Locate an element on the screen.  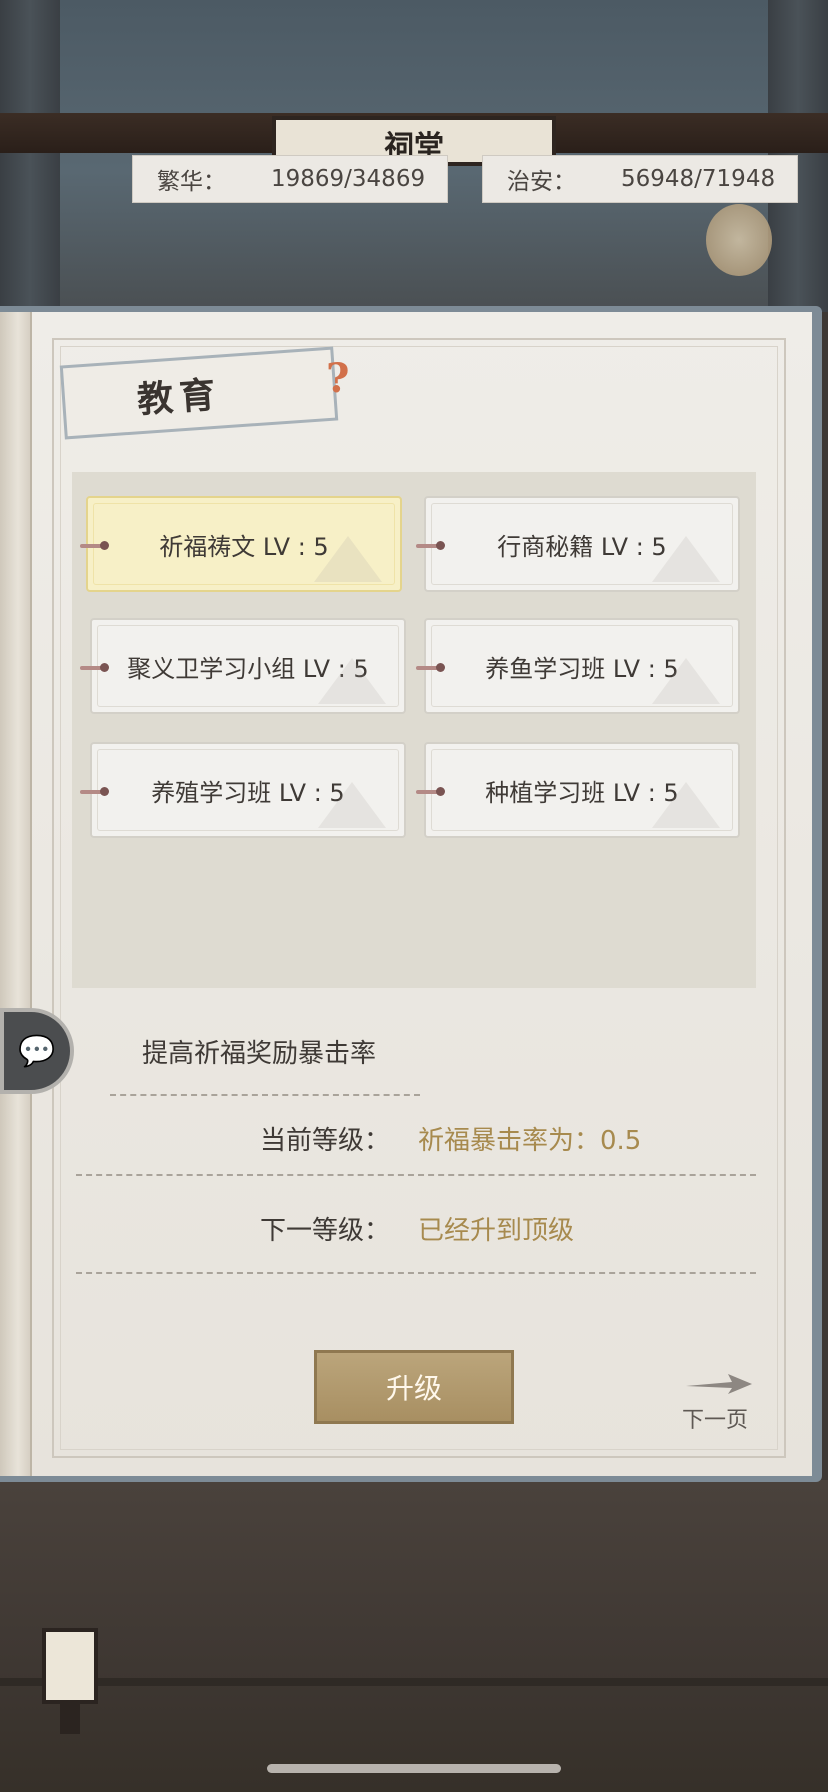
skill-item-planting: 种植学习班 LV : 5 is located at coordinates (582, 790).